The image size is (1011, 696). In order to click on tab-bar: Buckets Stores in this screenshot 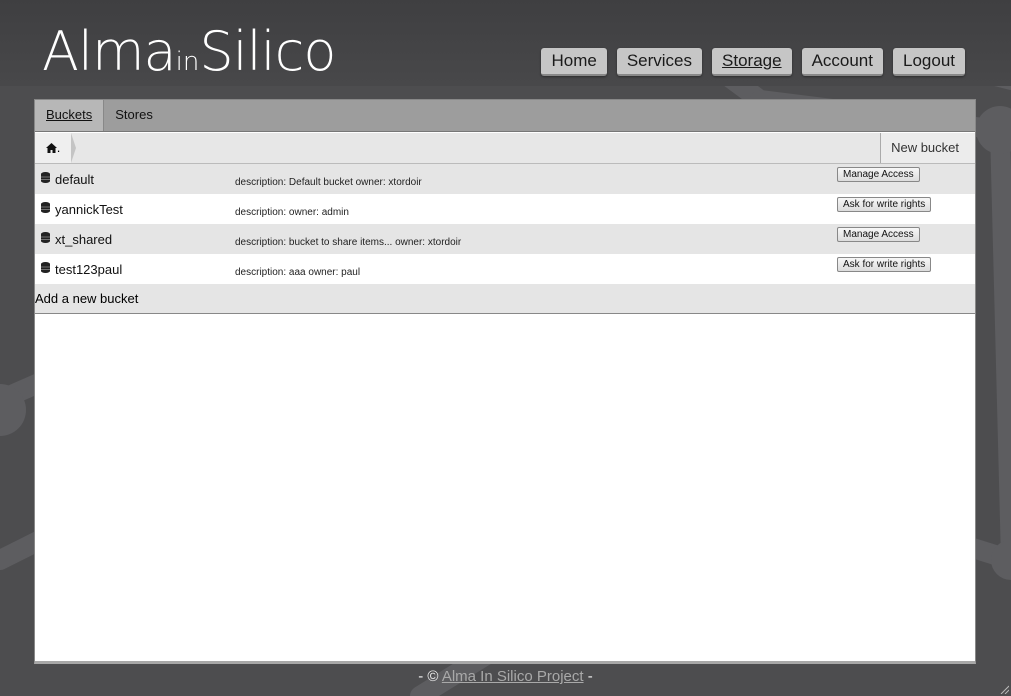, I will do `click(505, 116)`.